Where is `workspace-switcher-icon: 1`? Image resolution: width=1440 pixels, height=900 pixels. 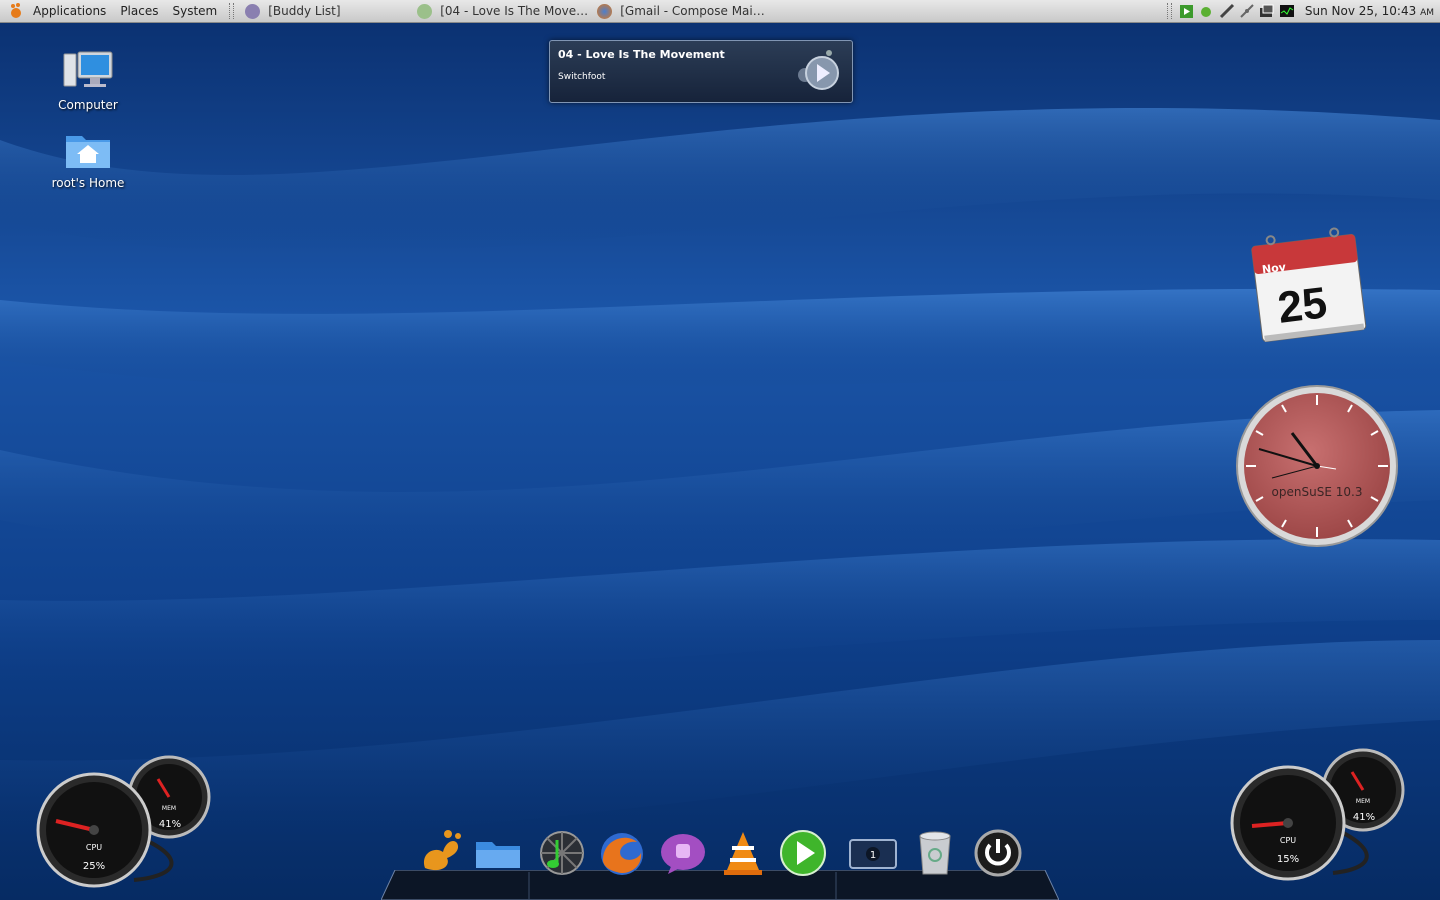
workspace-switcher-icon: 1 is located at coordinates (873, 853).